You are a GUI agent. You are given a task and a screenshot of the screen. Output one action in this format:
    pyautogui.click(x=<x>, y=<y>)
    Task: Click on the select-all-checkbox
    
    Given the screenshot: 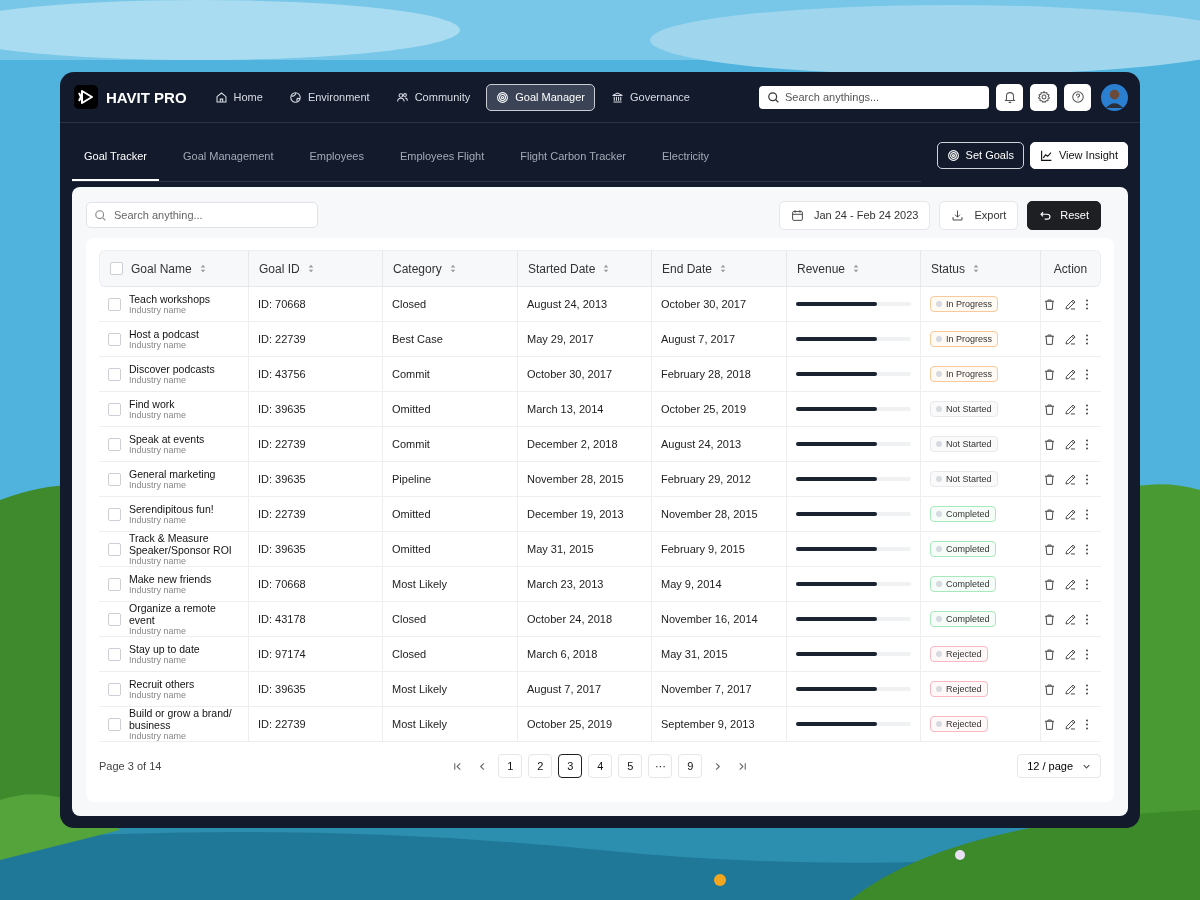 What is the action you would take?
    pyautogui.click(x=116, y=268)
    